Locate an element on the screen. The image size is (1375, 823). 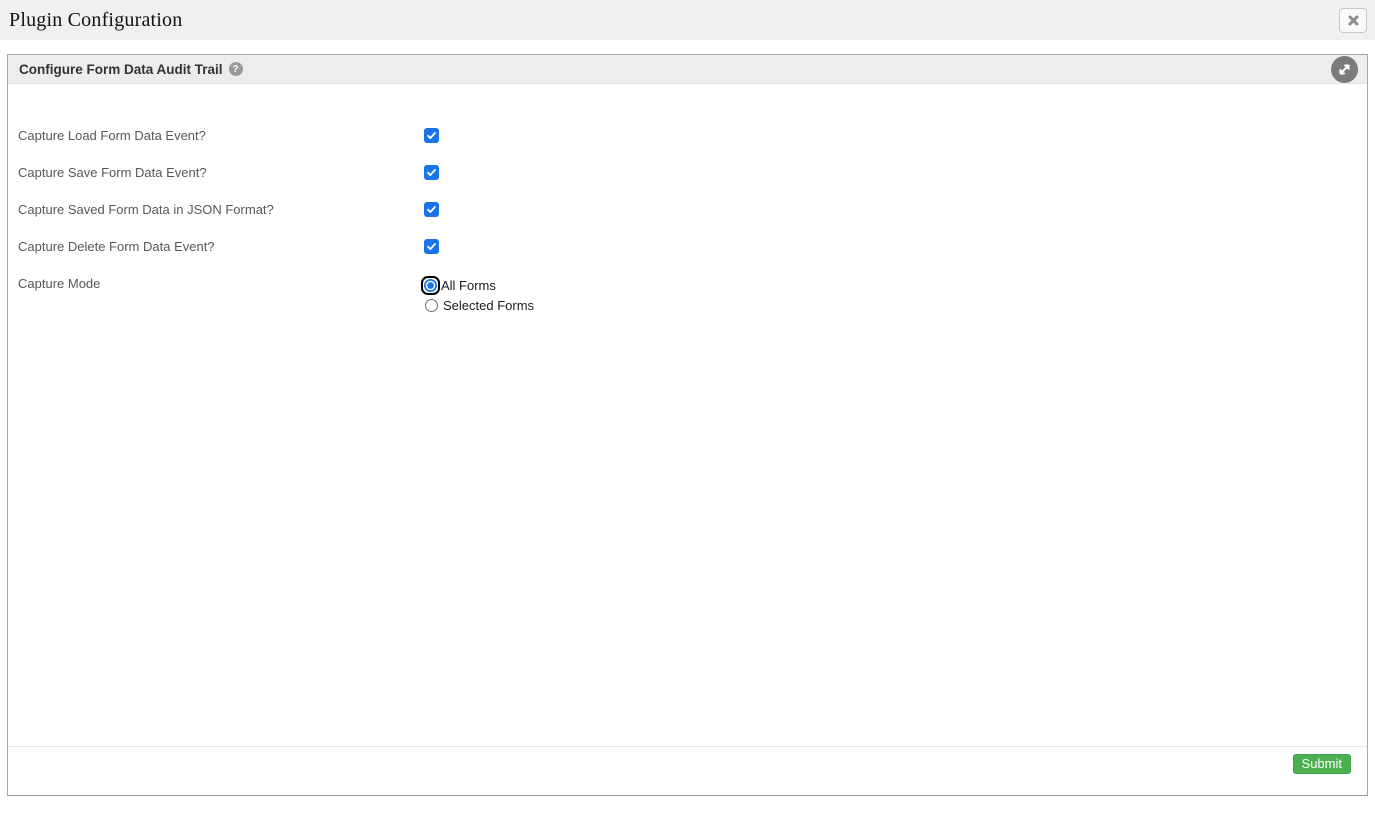
form-row-capture-delete: Capture Delete Form Data Event? is located at coordinates (692, 247).